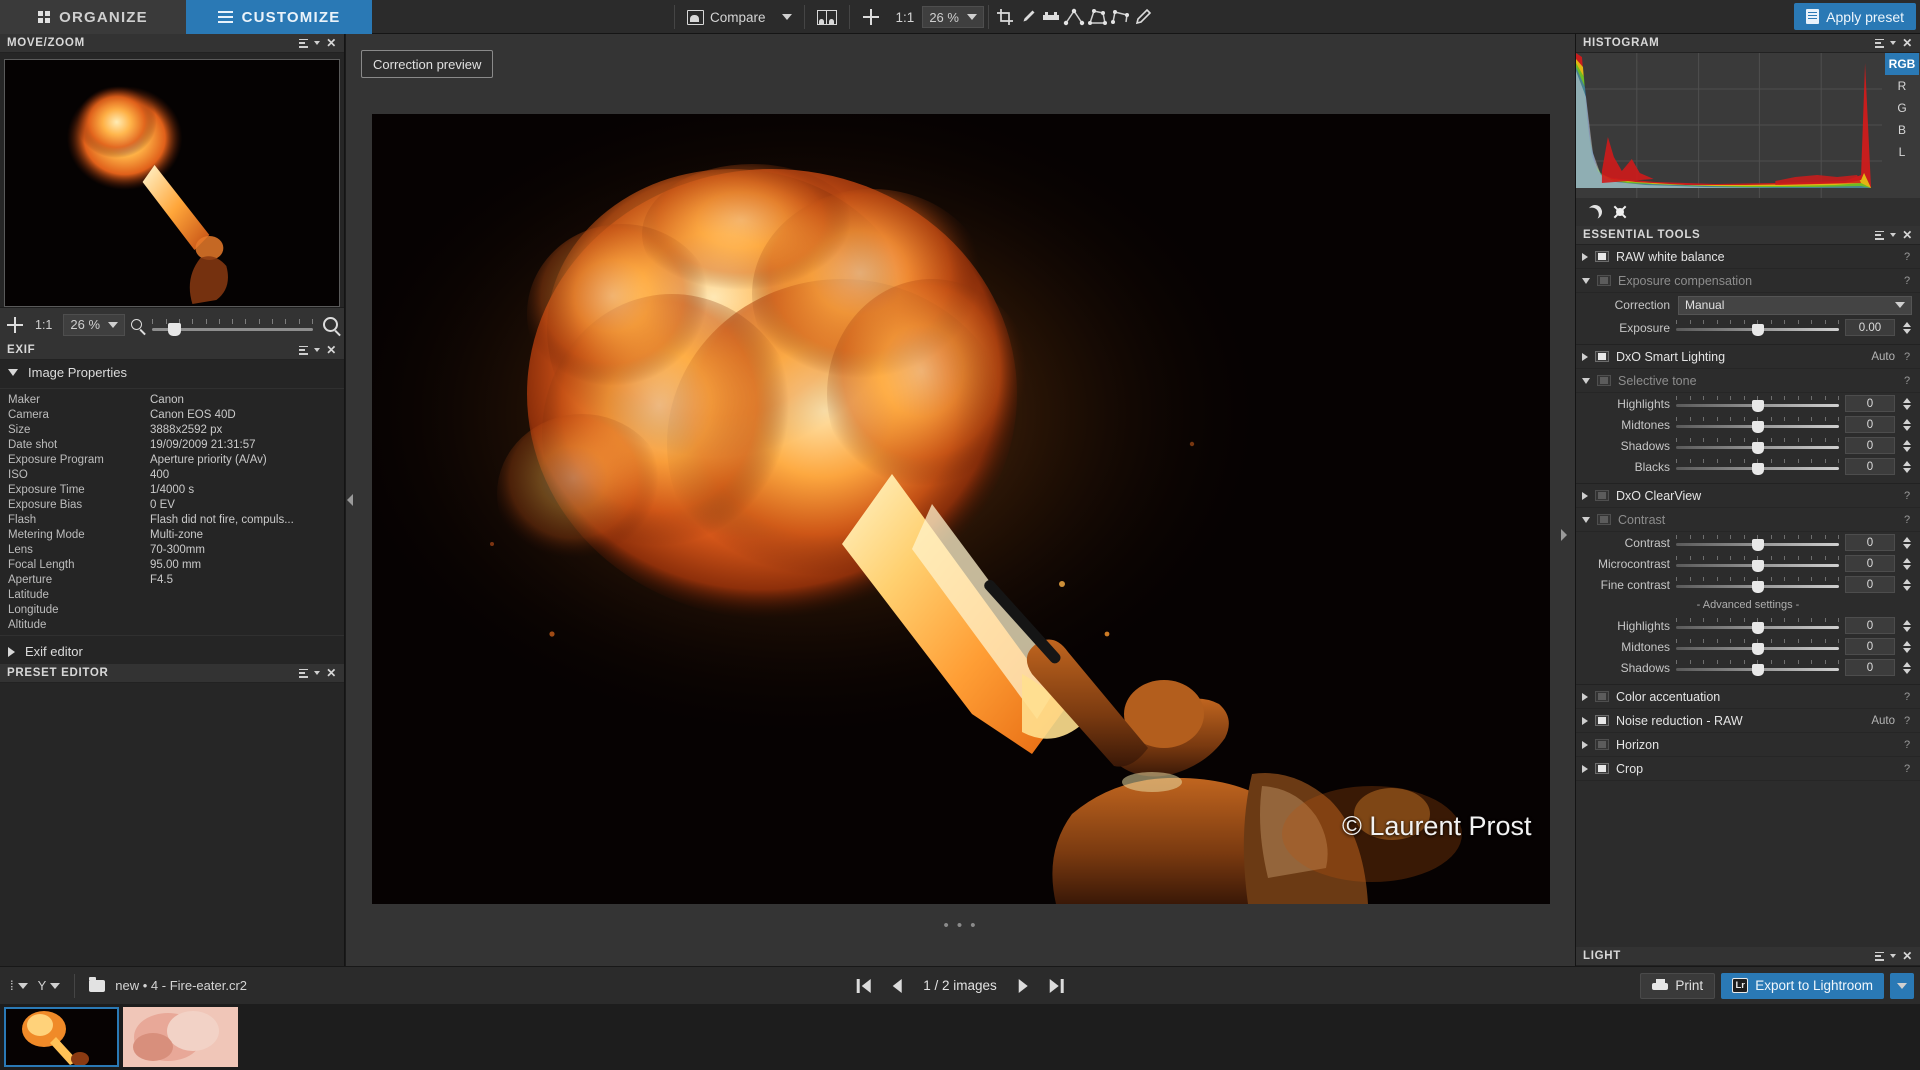  What do you see at coordinates (1119, 17) in the screenshot?
I see `volume-deformation-button` at bounding box center [1119, 17].